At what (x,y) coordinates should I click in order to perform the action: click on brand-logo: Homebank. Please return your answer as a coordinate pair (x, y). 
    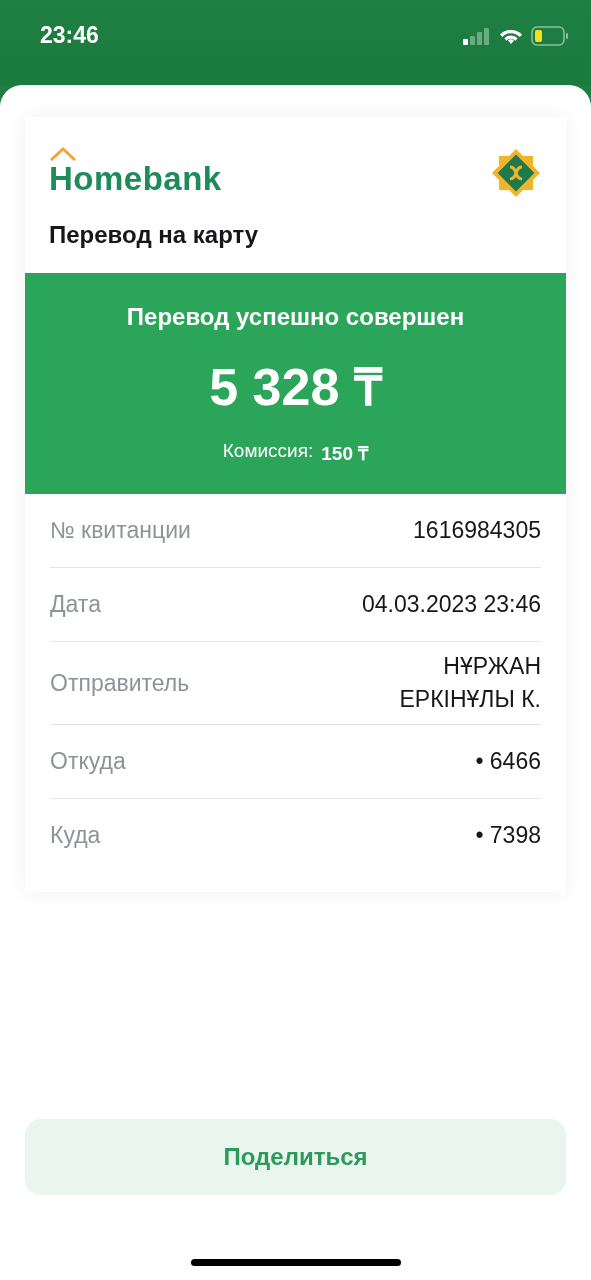
    Looking at the image, I should click on (135, 179).